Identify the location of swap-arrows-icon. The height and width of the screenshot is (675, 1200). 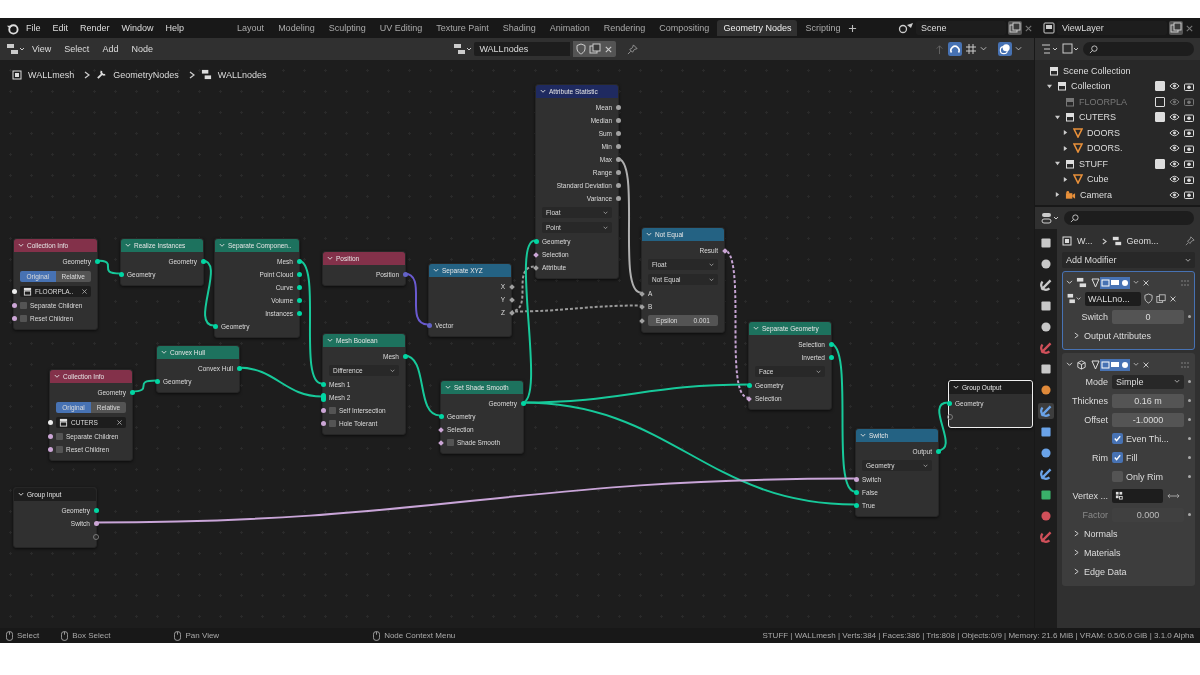
(1173, 495).